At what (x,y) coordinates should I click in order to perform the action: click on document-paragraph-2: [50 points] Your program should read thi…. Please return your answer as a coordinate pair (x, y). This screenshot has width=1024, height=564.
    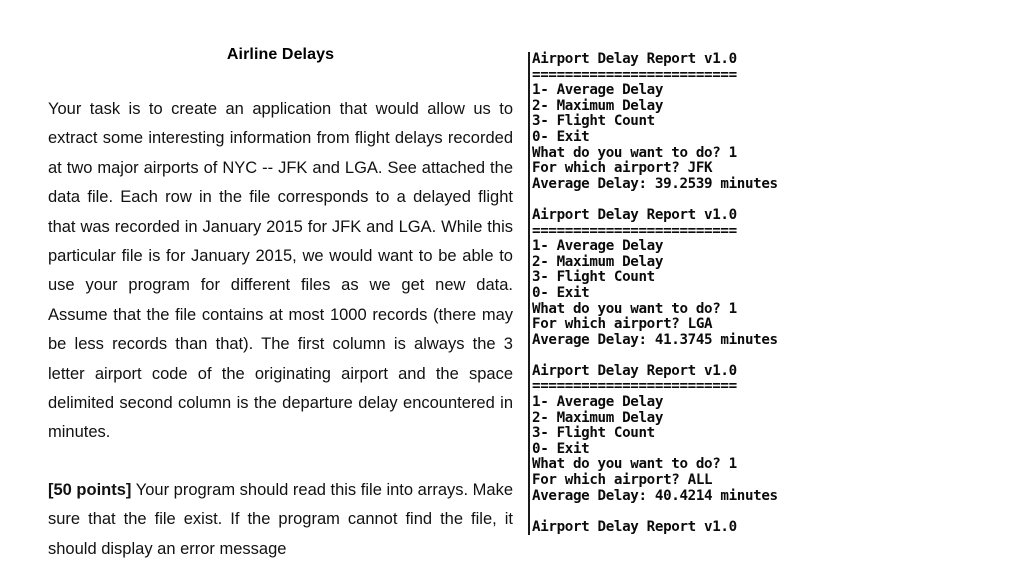
    Looking at the image, I should click on (280, 506).